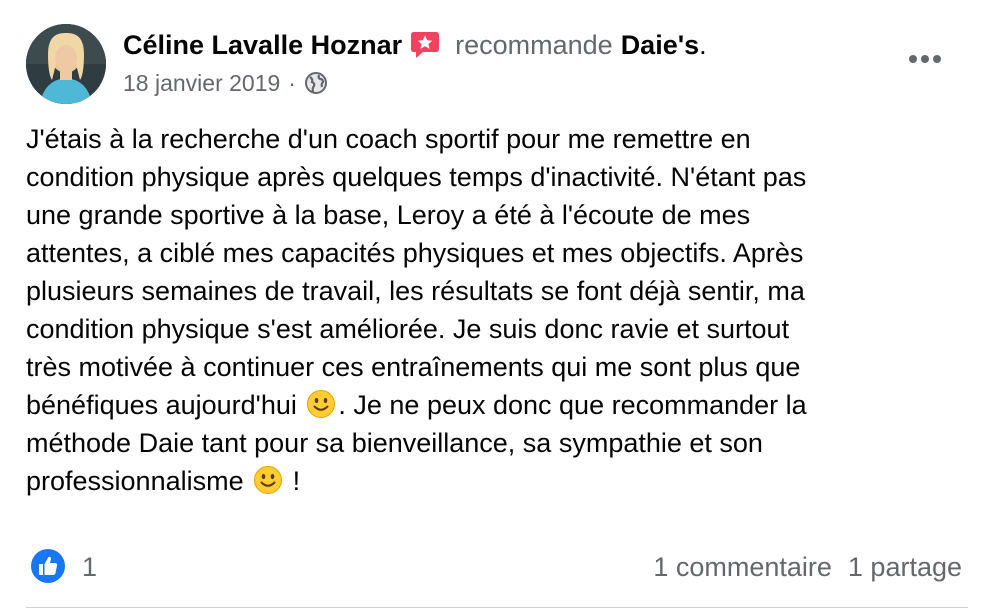 The height and width of the screenshot is (614, 994). I want to click on post-body-text: bénéfiques aujourd'hui, so click(161, 405).